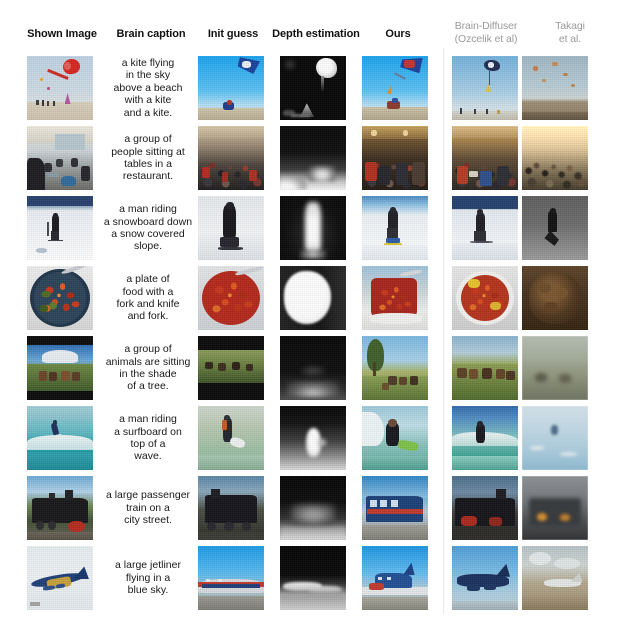 This screenshot has width=640, height=617. I want to click on column-header-label: Takagi, so click(570, 26).